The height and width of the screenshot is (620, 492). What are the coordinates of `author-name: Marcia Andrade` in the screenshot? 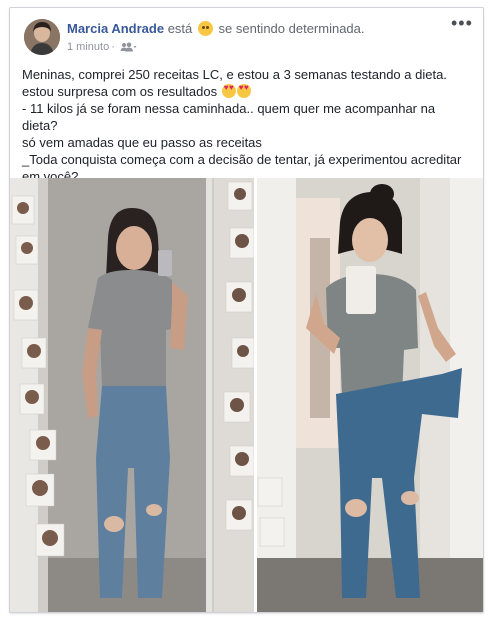 It's located at (115, 28).